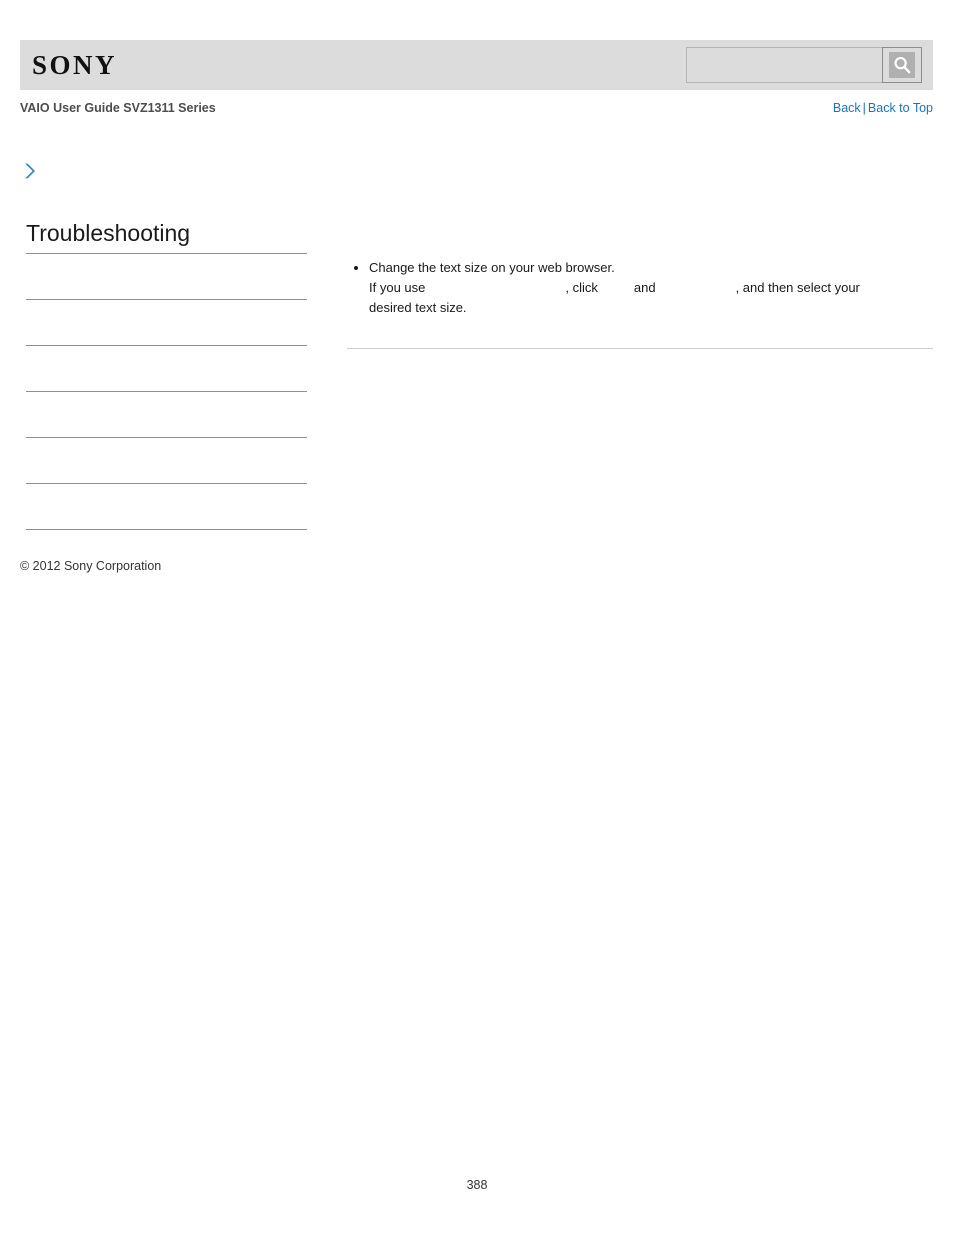 The image size is (954, 1235). I want to click on bullet-line-3: desired text size., so click(418, 307).